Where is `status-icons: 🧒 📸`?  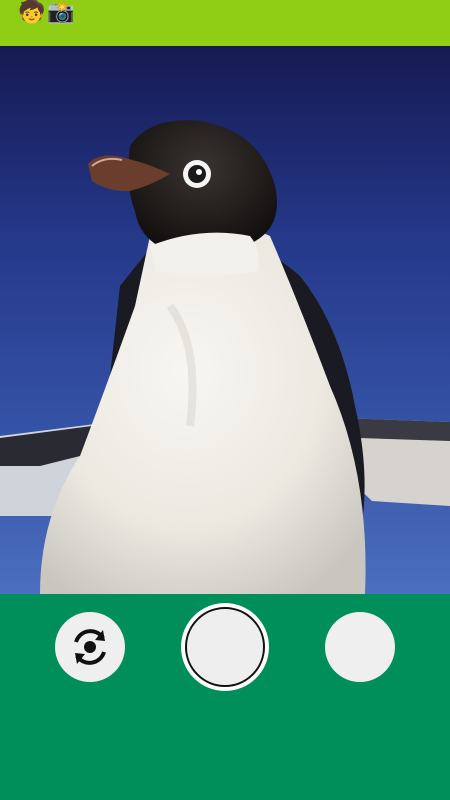 status-icons: 🧒 📸 is located at coordinates (46, 13).